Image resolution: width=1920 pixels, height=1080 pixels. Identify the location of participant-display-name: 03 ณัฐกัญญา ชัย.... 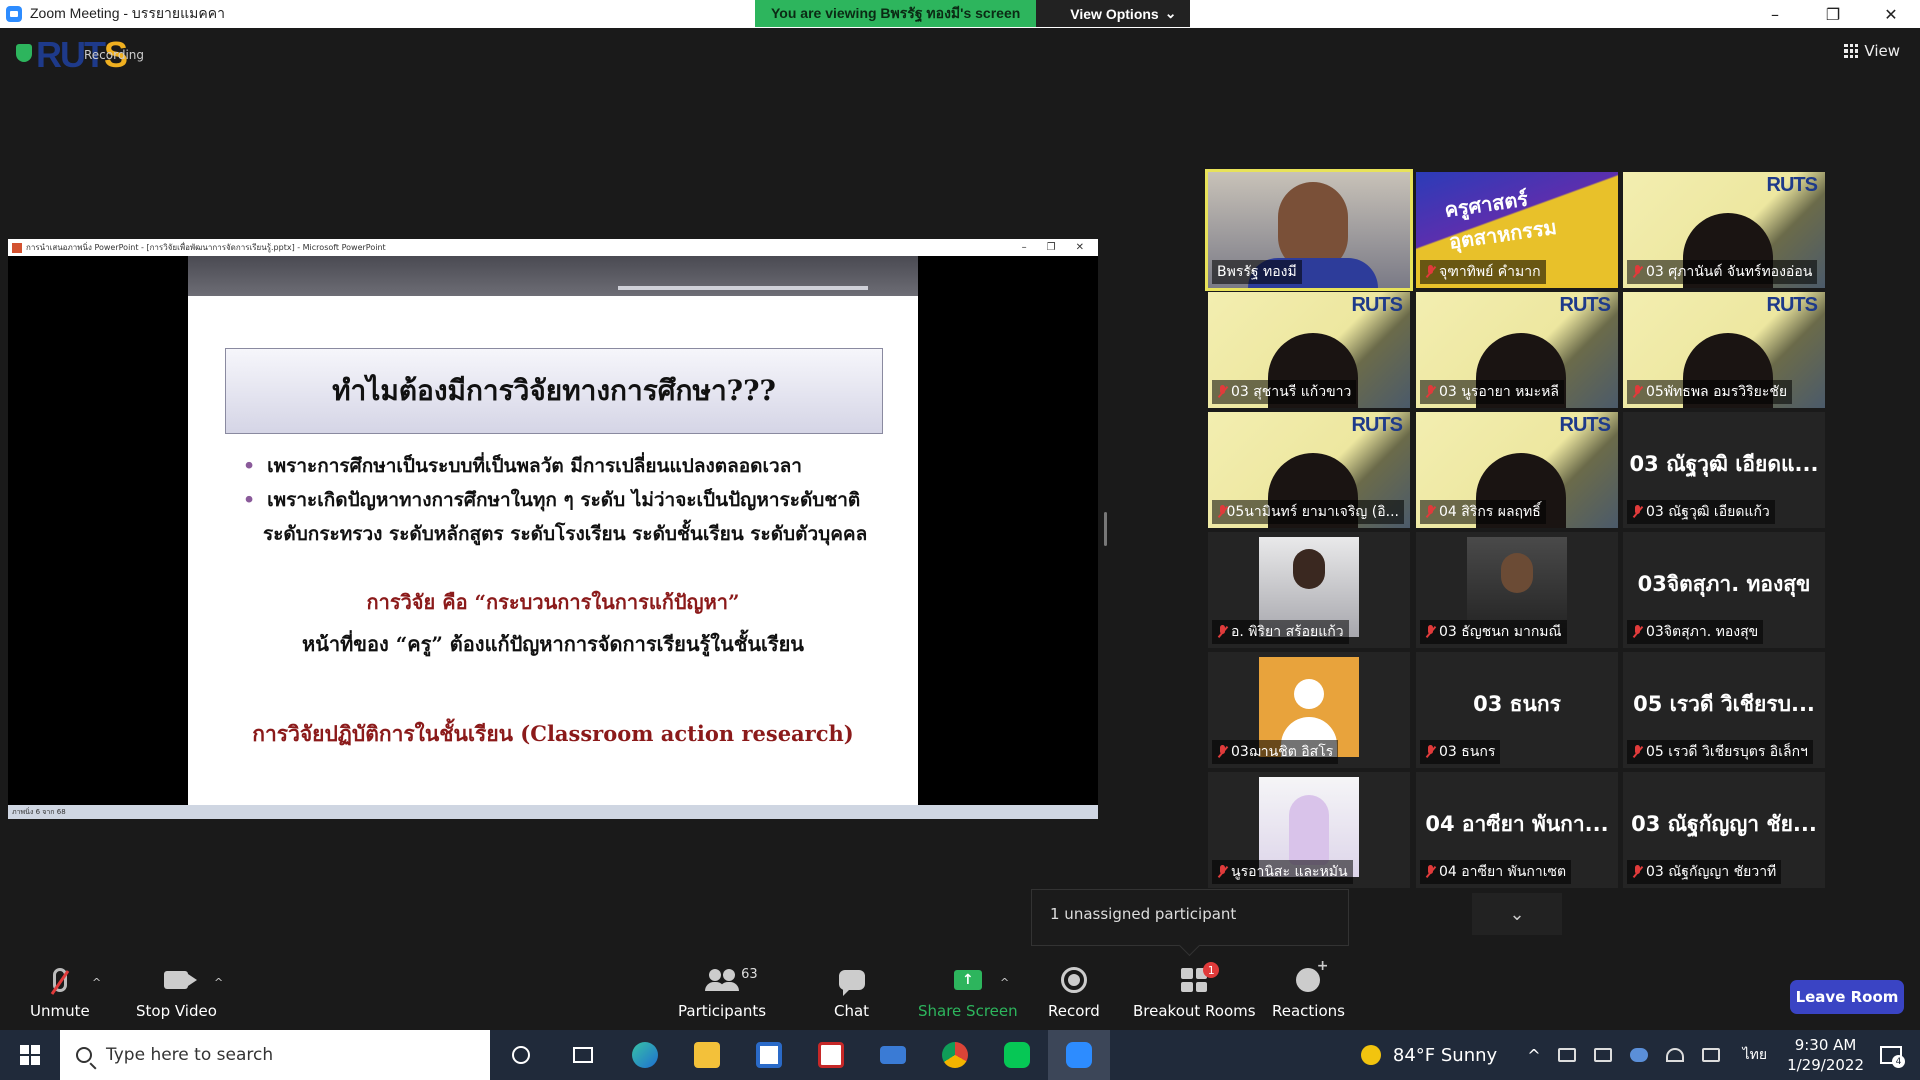
(1724, 824).